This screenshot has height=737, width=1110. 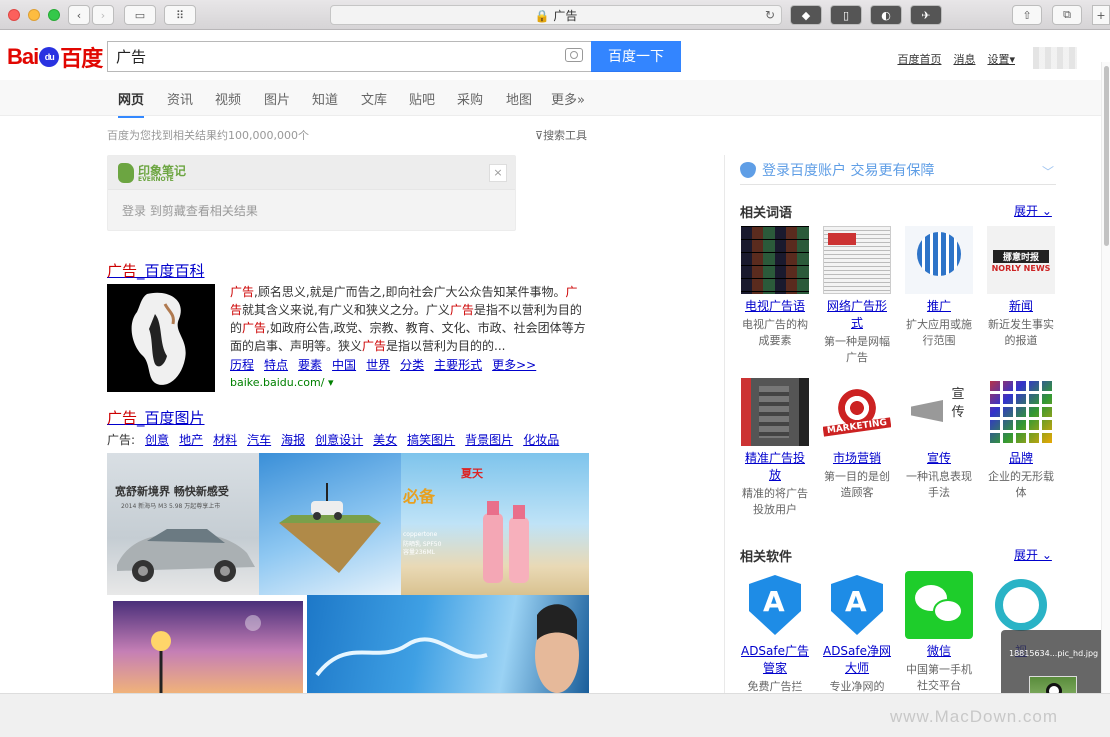 I want to click on related-word-card: MARKETING 市场营销 第一目的是创造顾客, so click(x=857, y=439).